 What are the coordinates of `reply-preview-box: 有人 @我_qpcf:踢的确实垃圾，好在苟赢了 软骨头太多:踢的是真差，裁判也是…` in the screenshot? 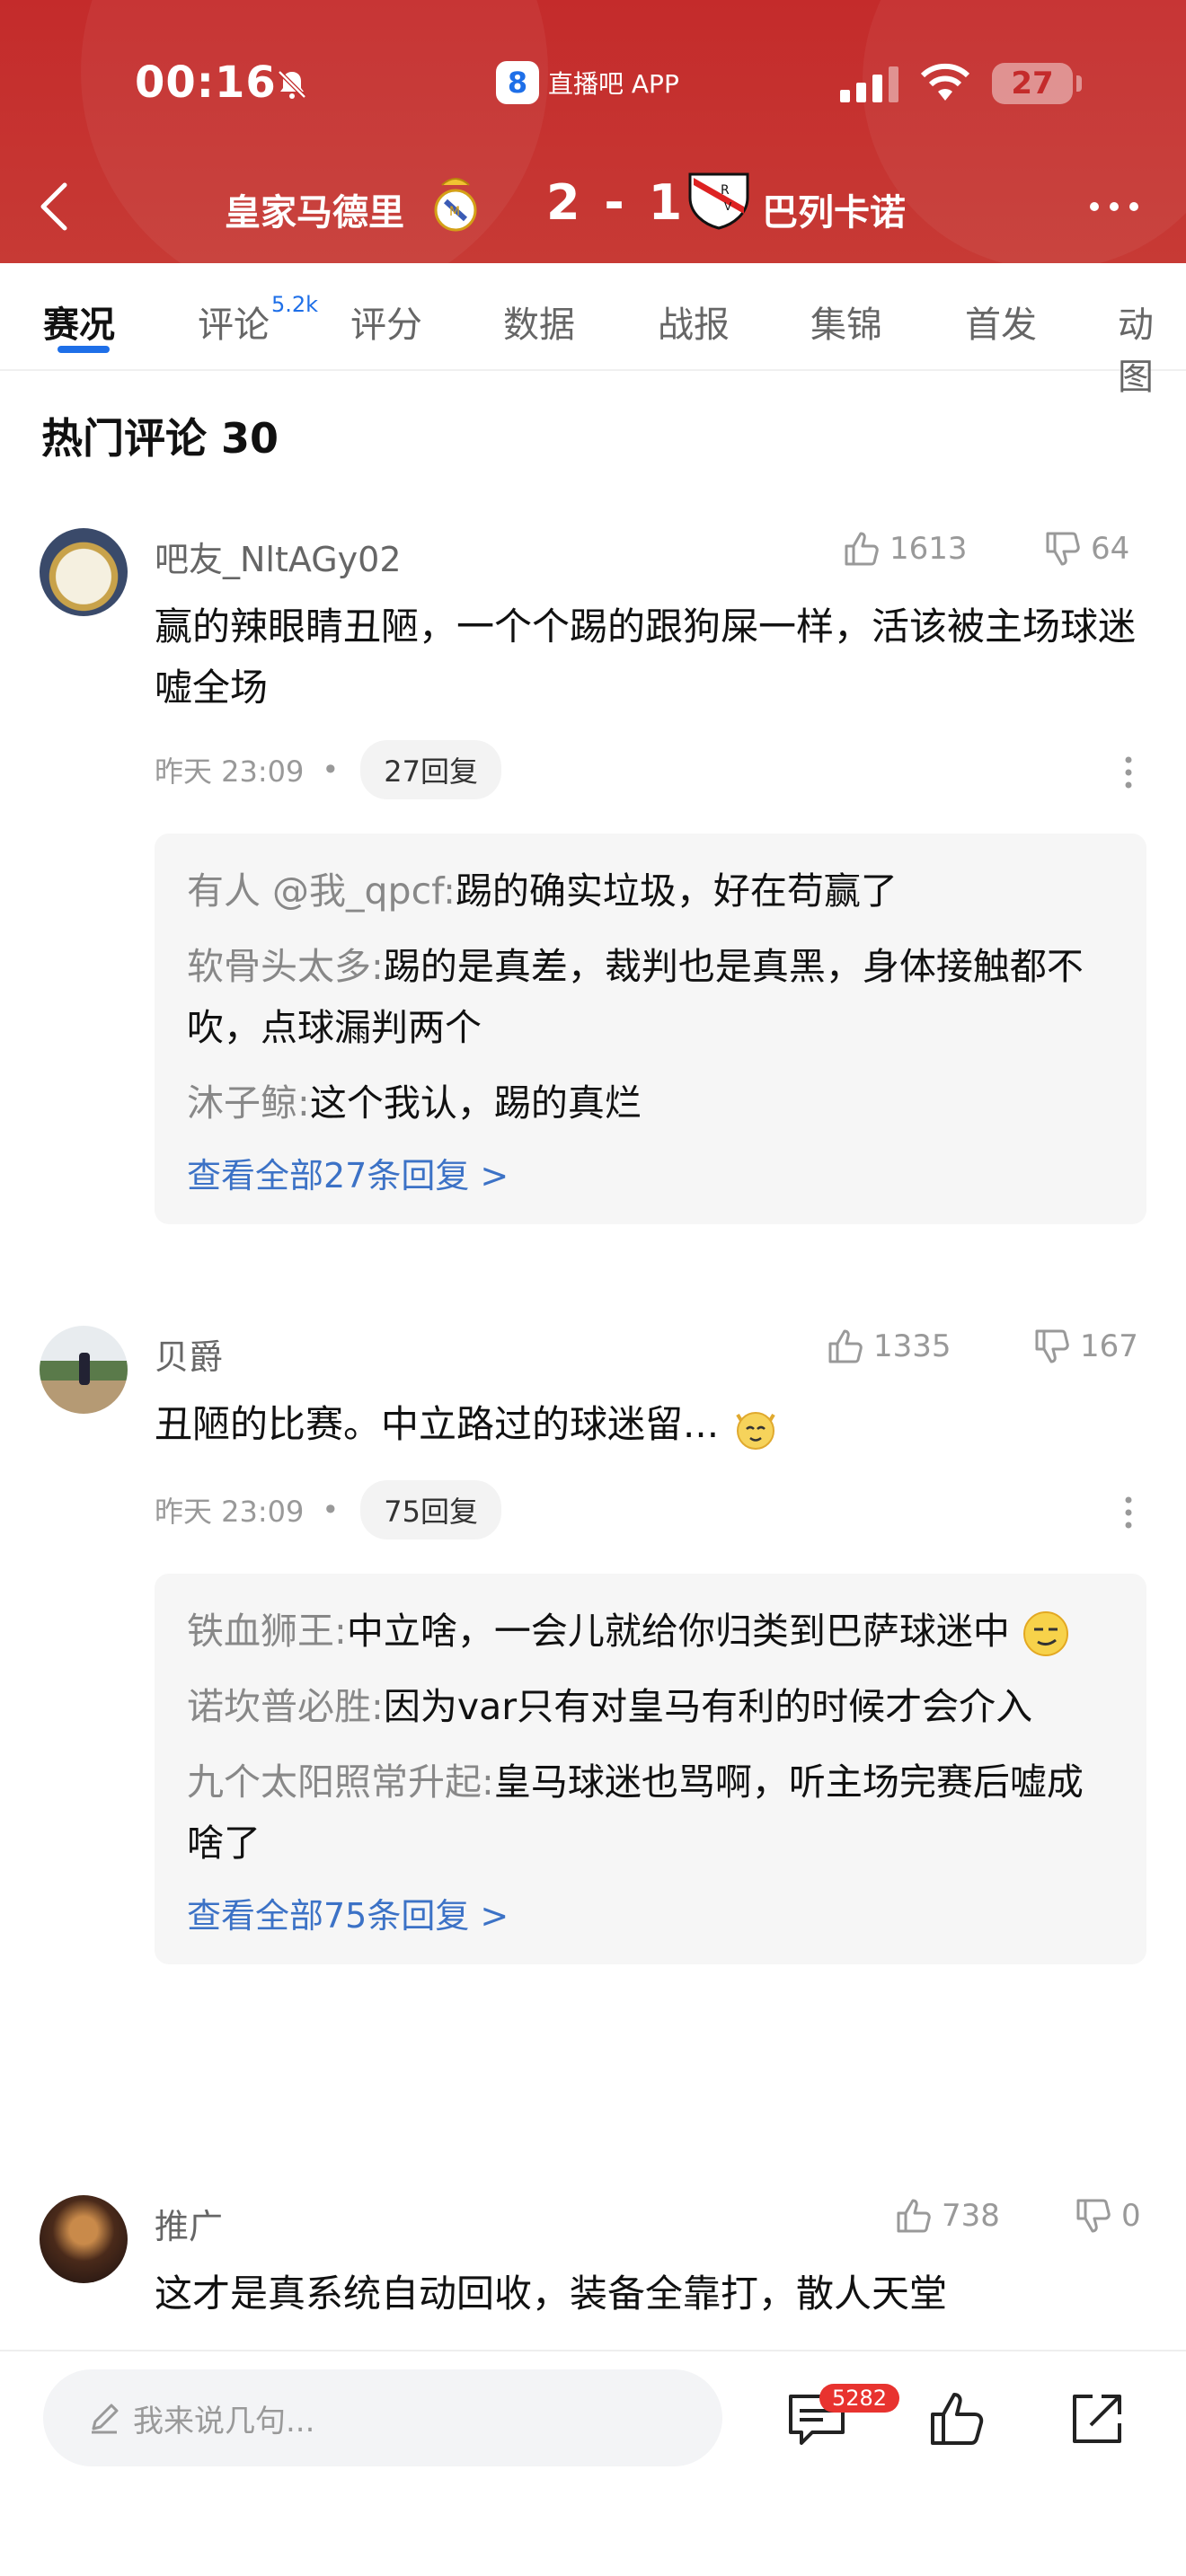 It's located at (650, 1029).